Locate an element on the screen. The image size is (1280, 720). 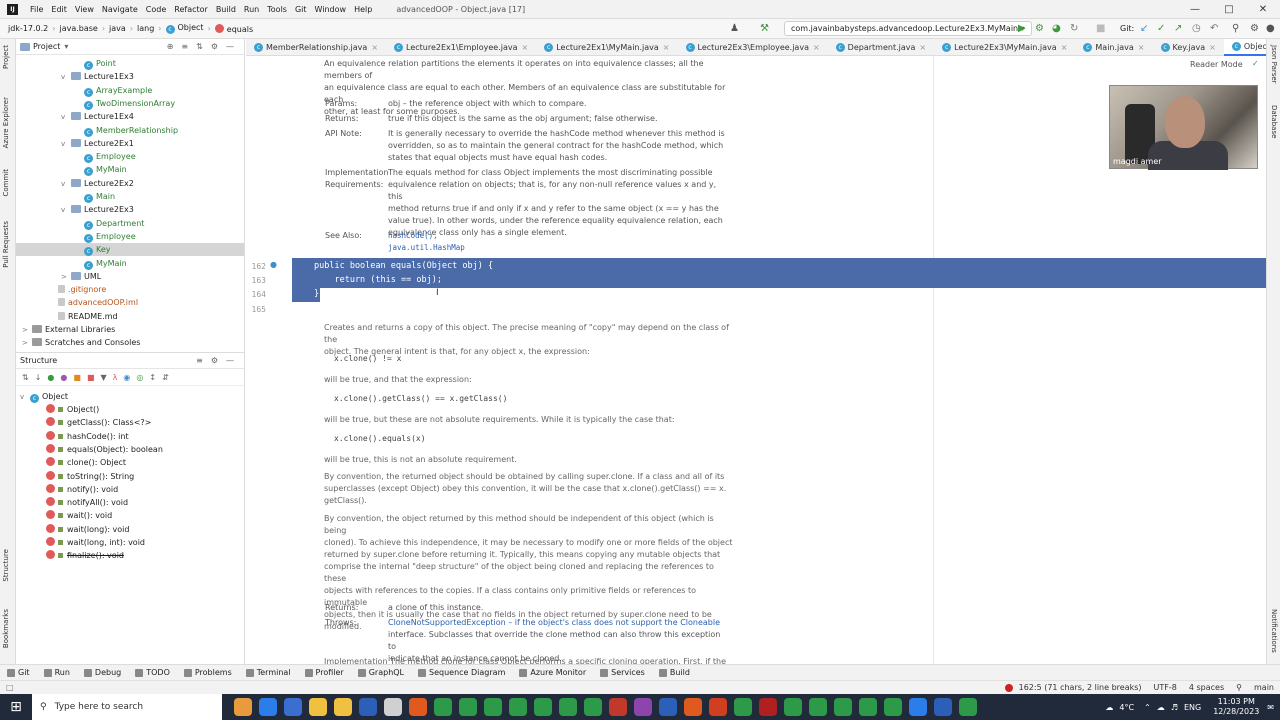
breadcrumb-java: java is located at coordinates (117, 28).